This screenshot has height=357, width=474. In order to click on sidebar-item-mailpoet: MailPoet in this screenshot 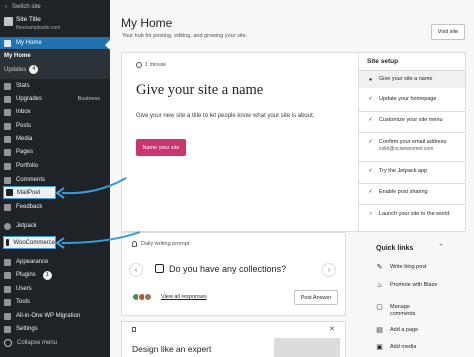, I will do `click(29, 192)`.